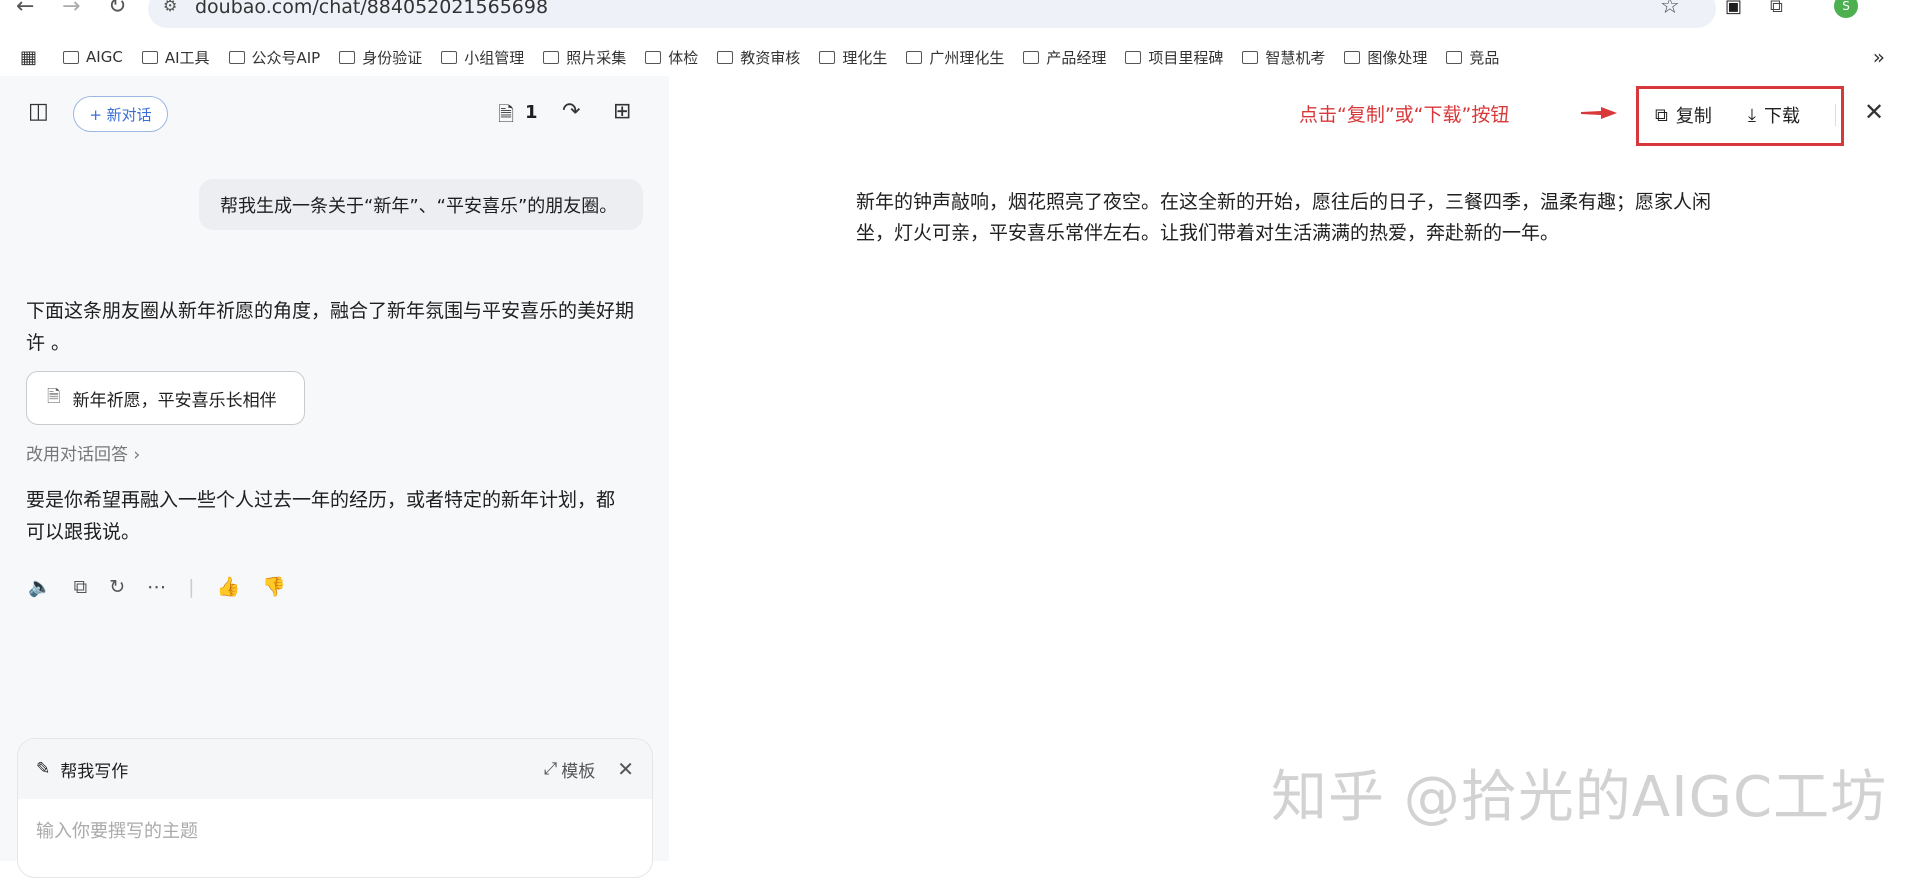 The width and height of the screenshot is (1907, 878). I want to click on document-card-title: 新年祈愿，平安喜乐长相伴, so click(174, 400).